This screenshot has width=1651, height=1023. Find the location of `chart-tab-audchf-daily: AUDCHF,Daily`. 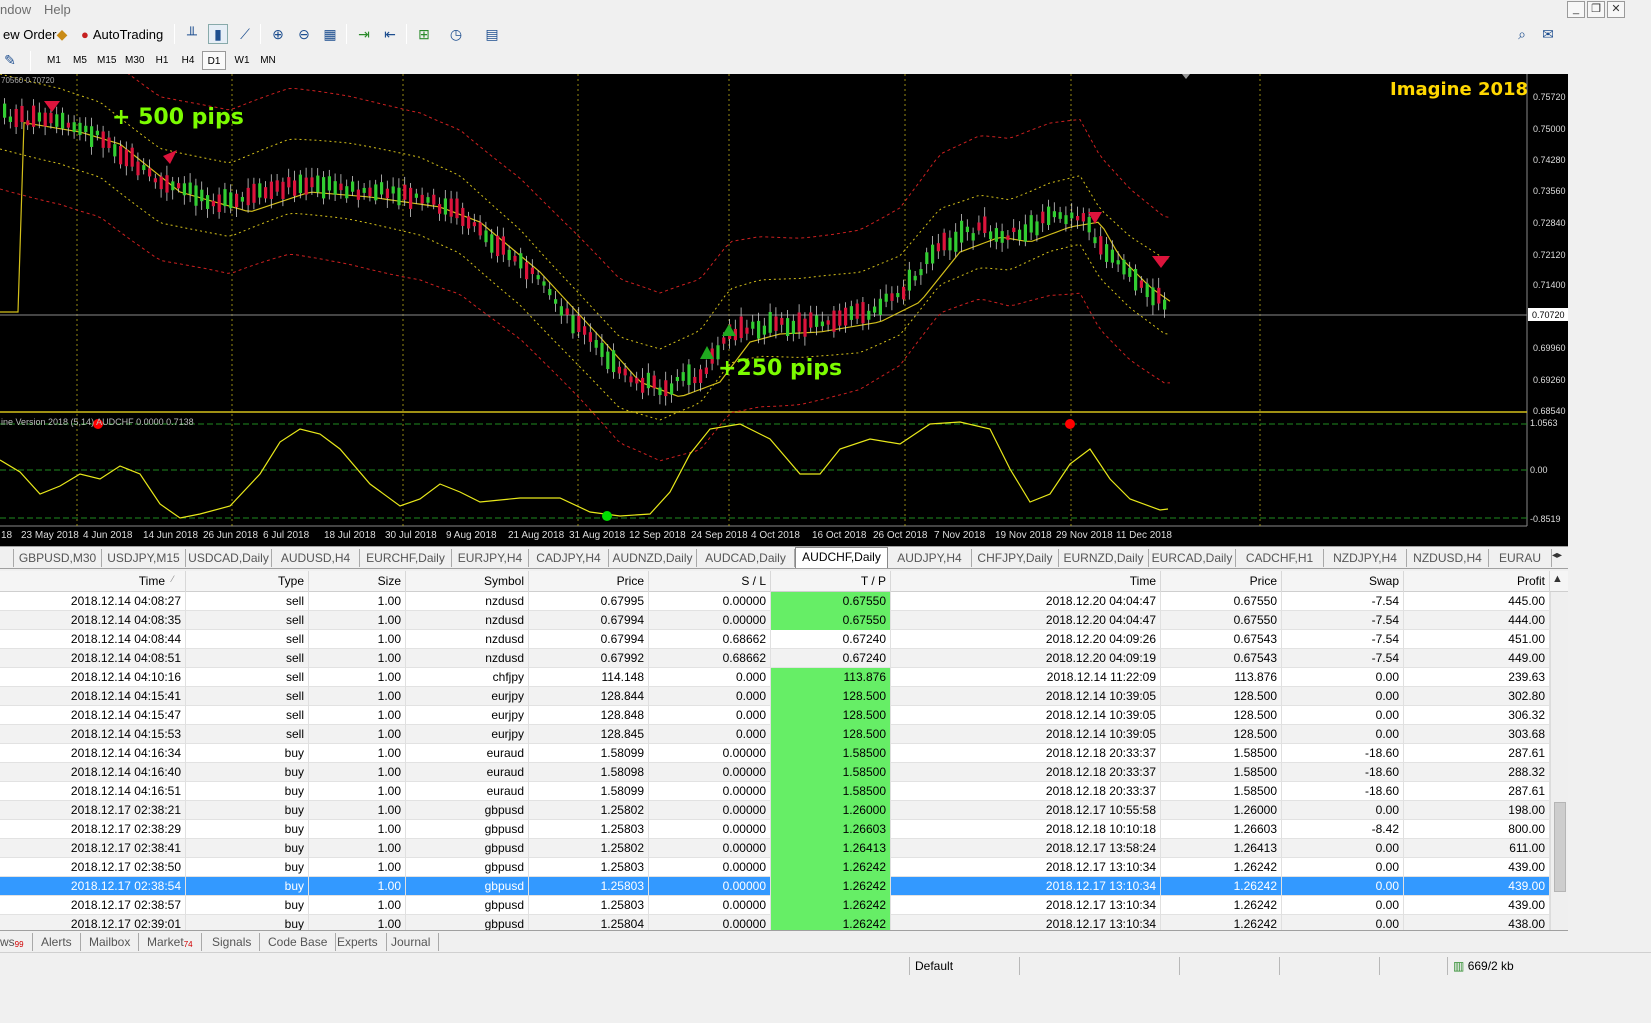

chart-tab-audchf-daily: AUDCHF,Daily is located at coordinates (841, 557).